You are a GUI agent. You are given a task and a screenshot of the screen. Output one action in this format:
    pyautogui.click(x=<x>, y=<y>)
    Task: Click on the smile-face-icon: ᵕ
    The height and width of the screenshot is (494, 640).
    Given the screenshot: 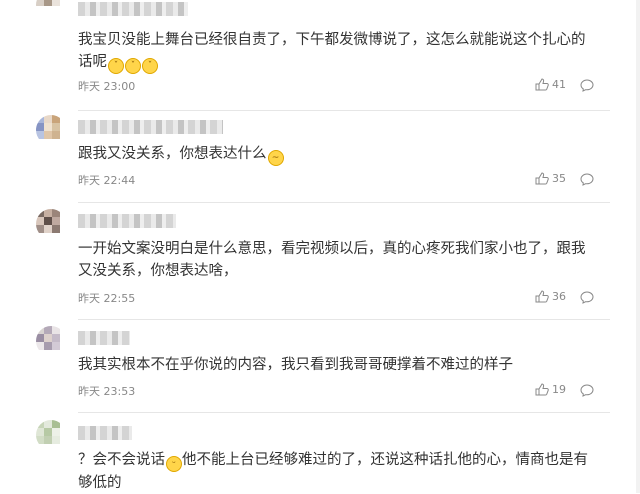 What is the action you would take?
    pyautogui.click(x=174, y=464)
    